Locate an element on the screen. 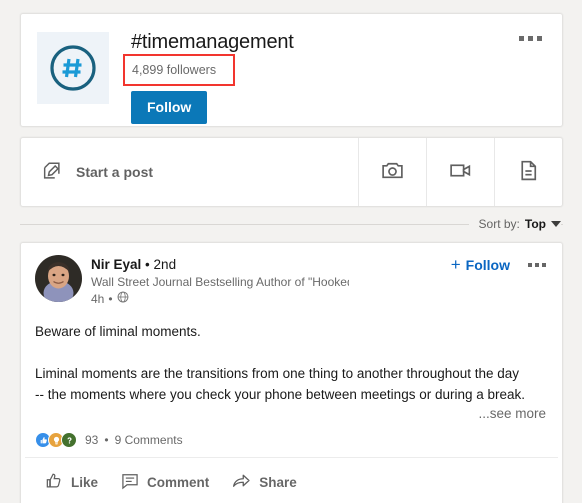 This screenshot has height=503, width=582. post-author-degree: 2nd is located at coordinates (165, 264).